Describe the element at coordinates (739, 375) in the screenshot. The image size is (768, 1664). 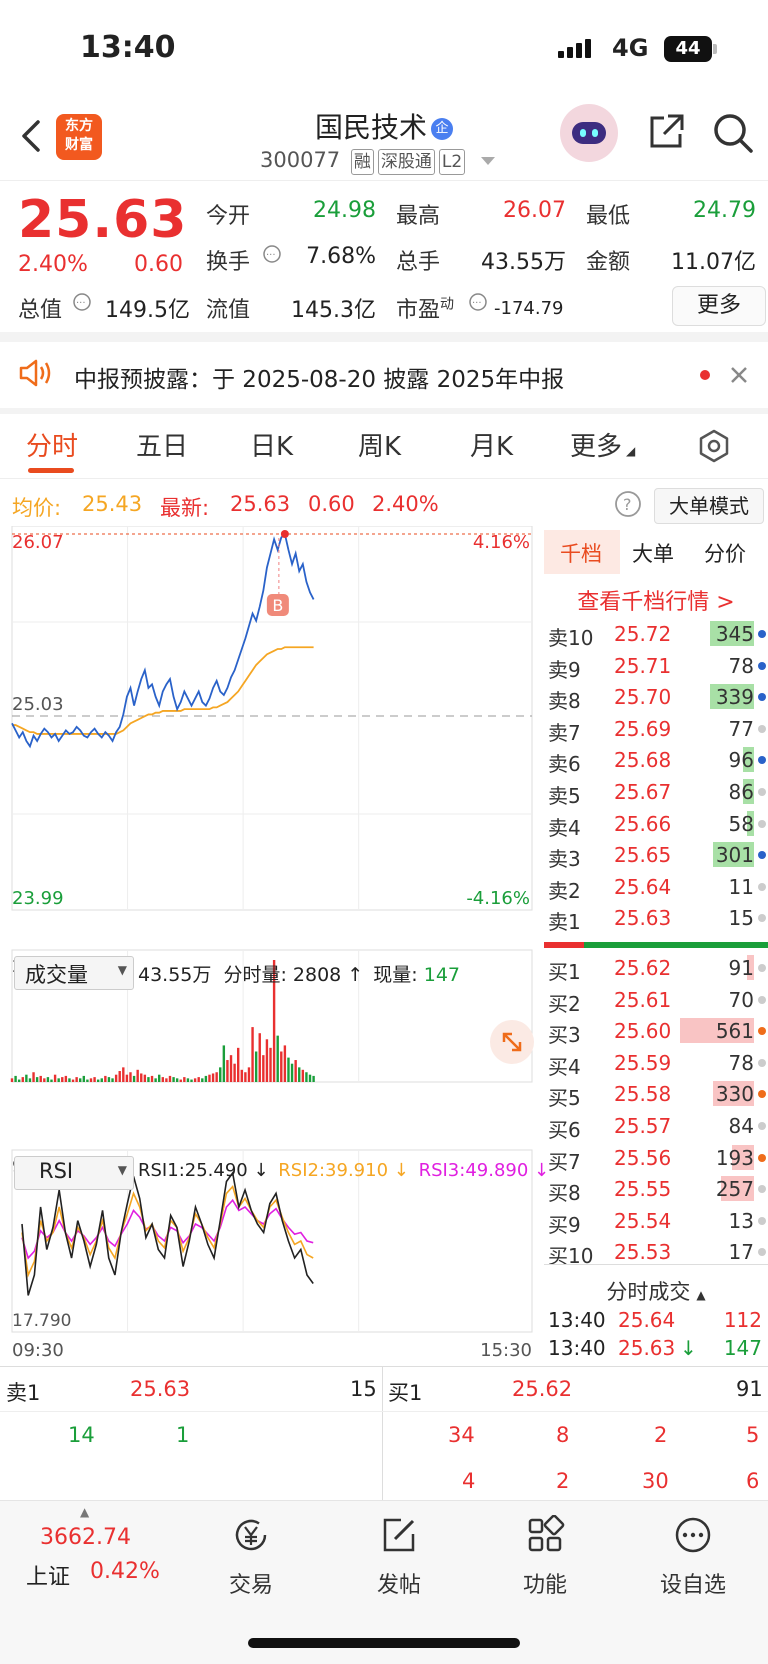
I see `close-icon` at that location.